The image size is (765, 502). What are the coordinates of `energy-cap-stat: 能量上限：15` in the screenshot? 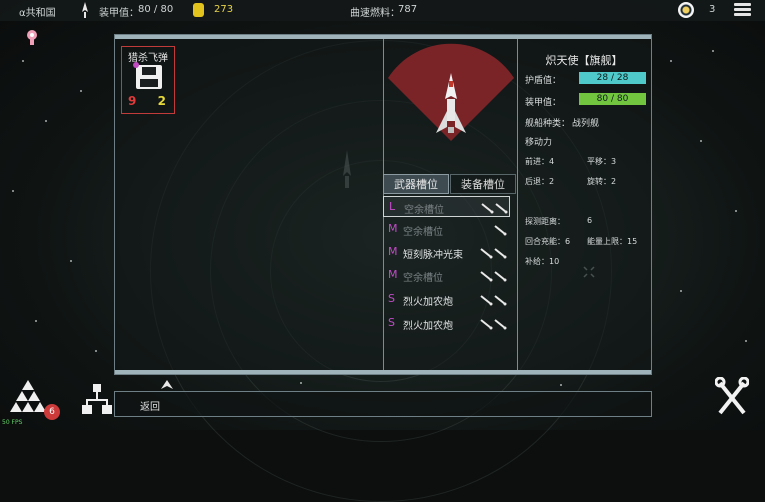 It's located at (612, 241).